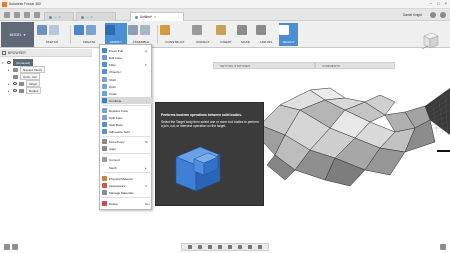 This screenshot has height=253, width=450. What do you see at coordinates (197, 30) in the screenshot?
I see `measure-icon` at bounding box center [197, 30].